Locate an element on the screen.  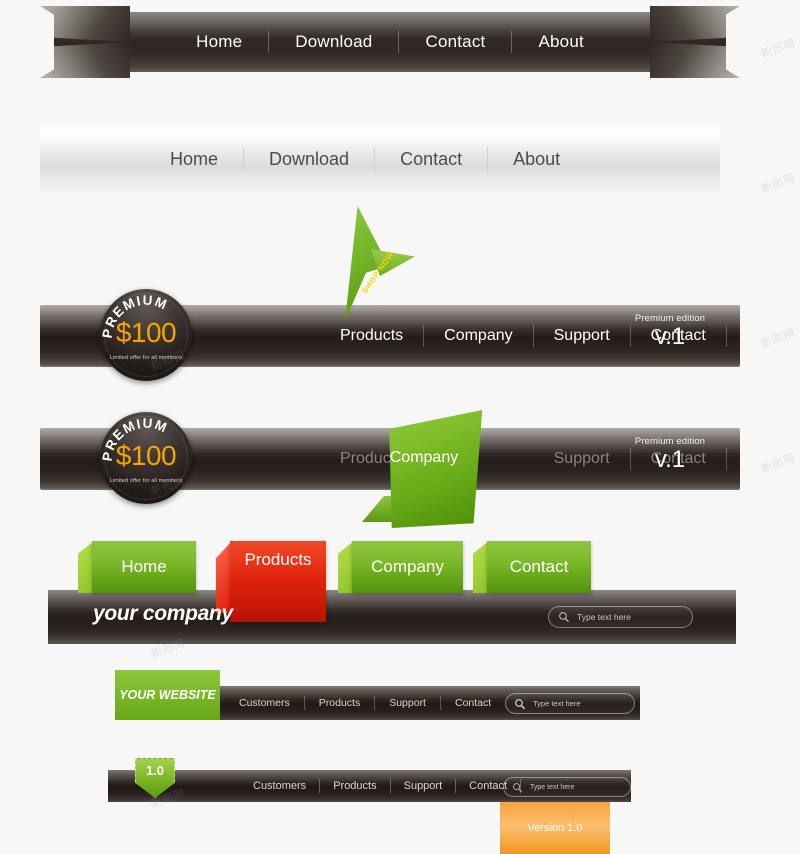
shop-now-flag: SHOP NOW is located at coordinates (380, 263).